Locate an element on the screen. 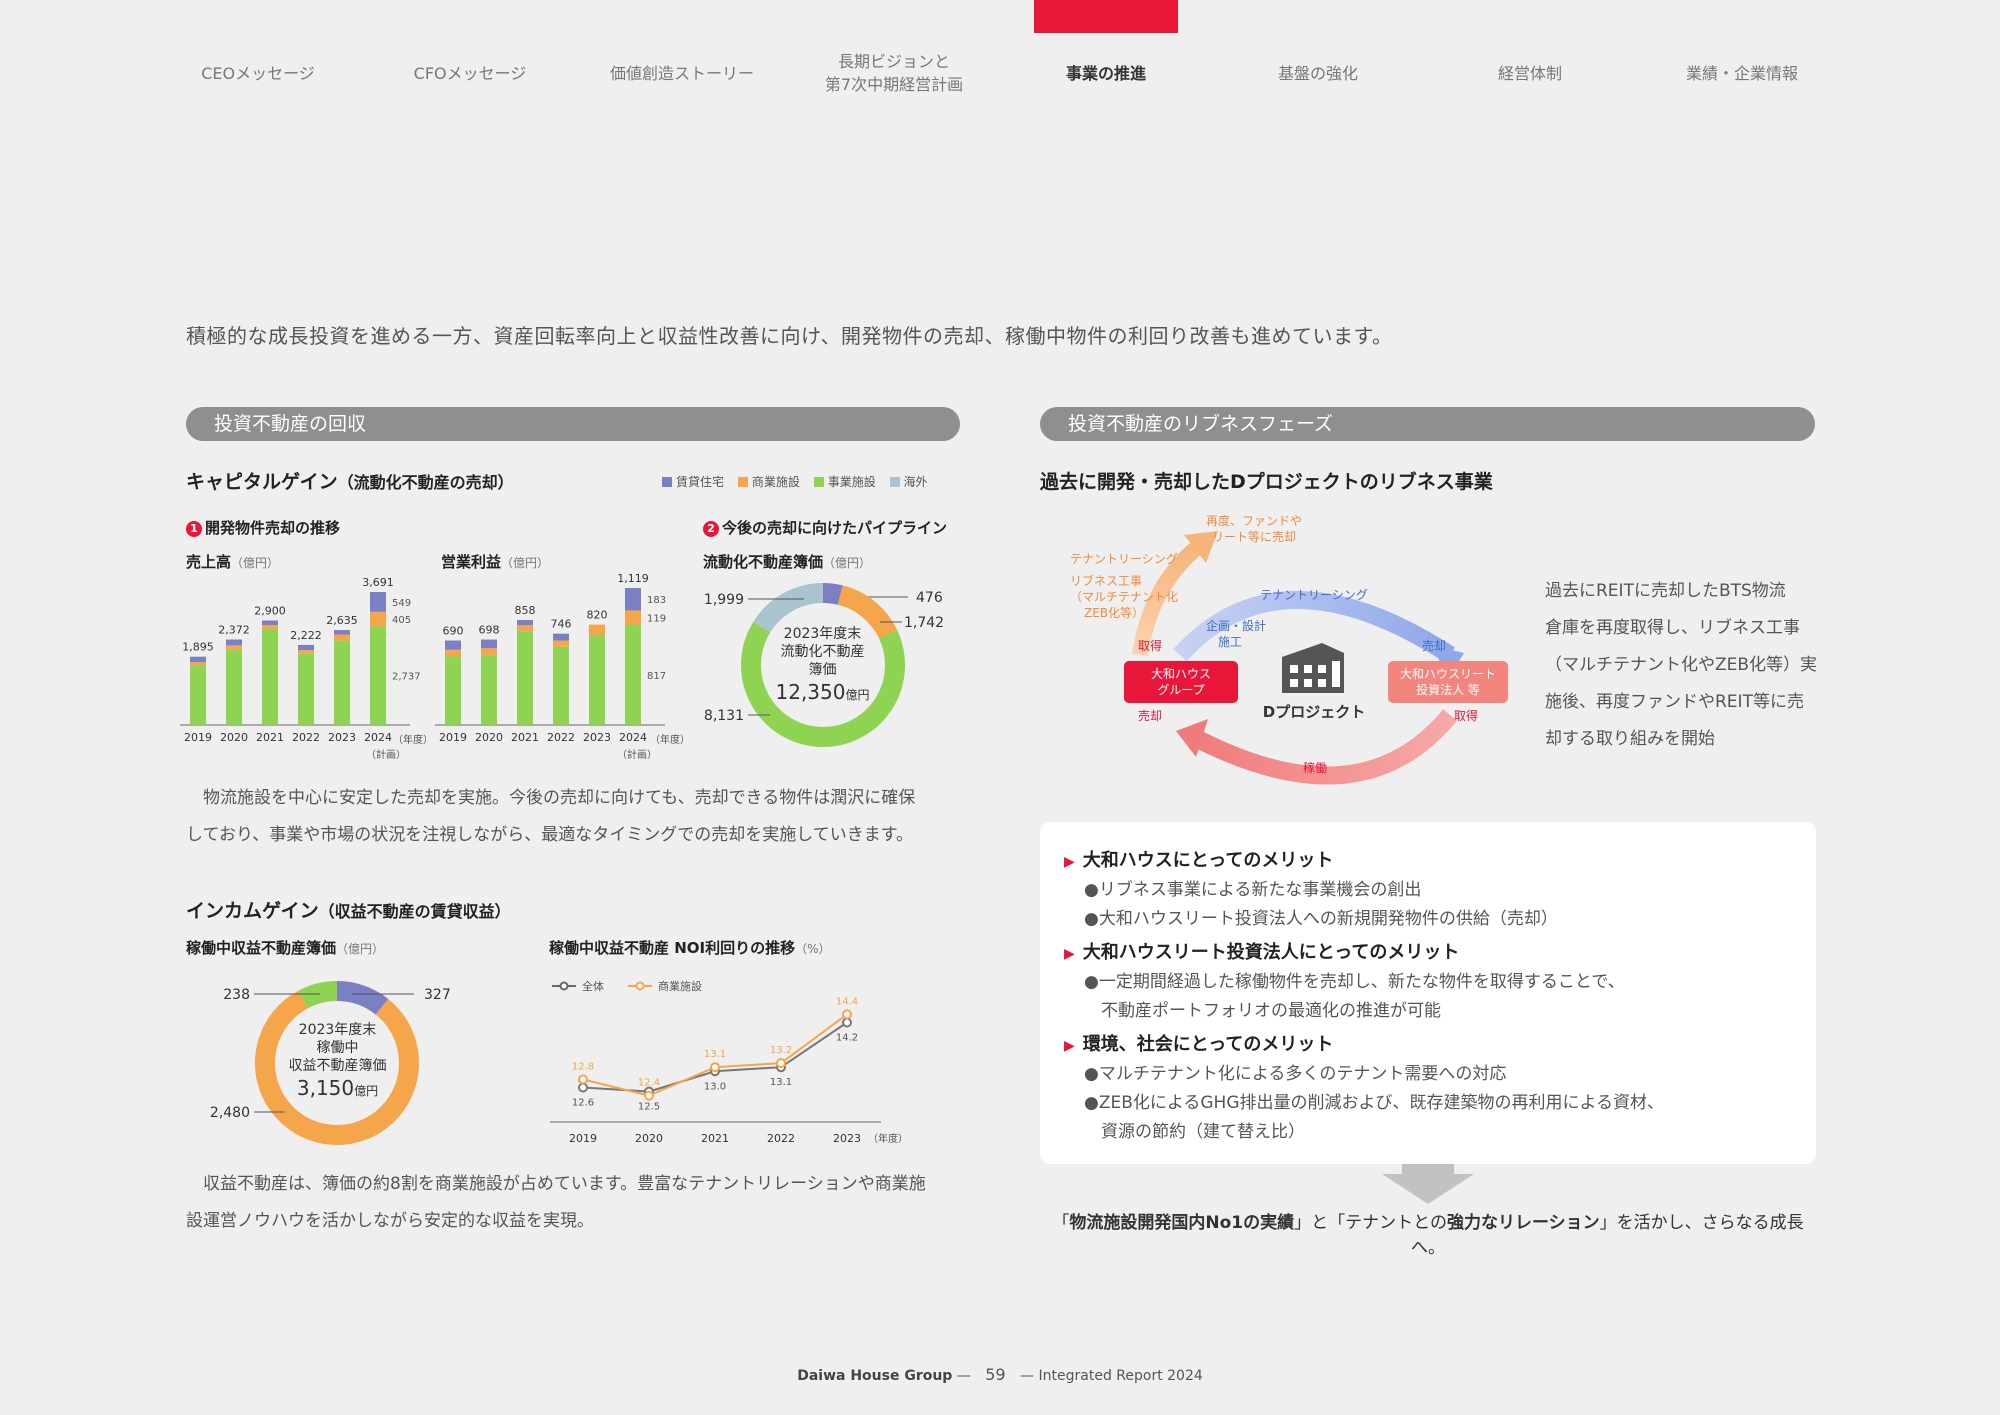 This screenshot has width=2000, height=1415. merit-item: ●マルチテナント化による多くのテナント需要への対応 is located at coordinates (1295, 1074).